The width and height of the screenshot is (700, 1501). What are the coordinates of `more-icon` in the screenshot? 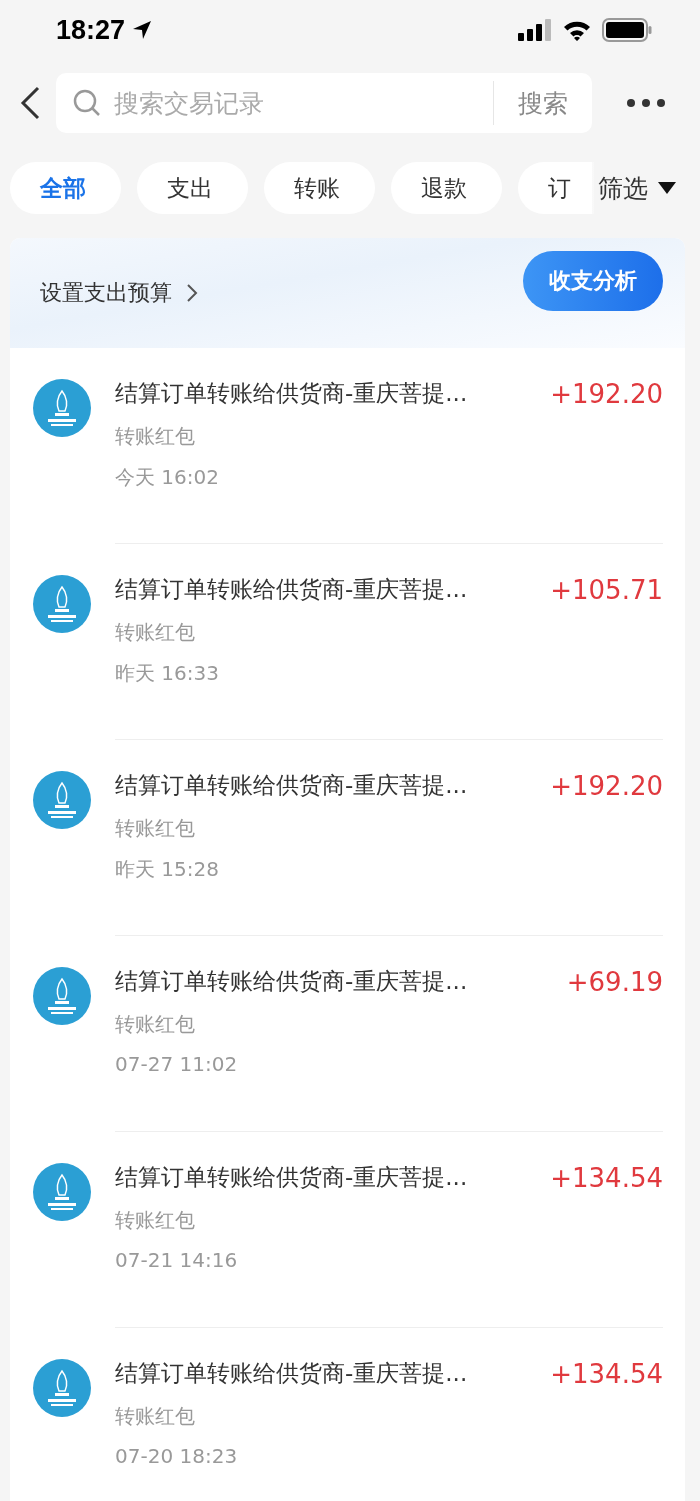 It's located at (646, 103).